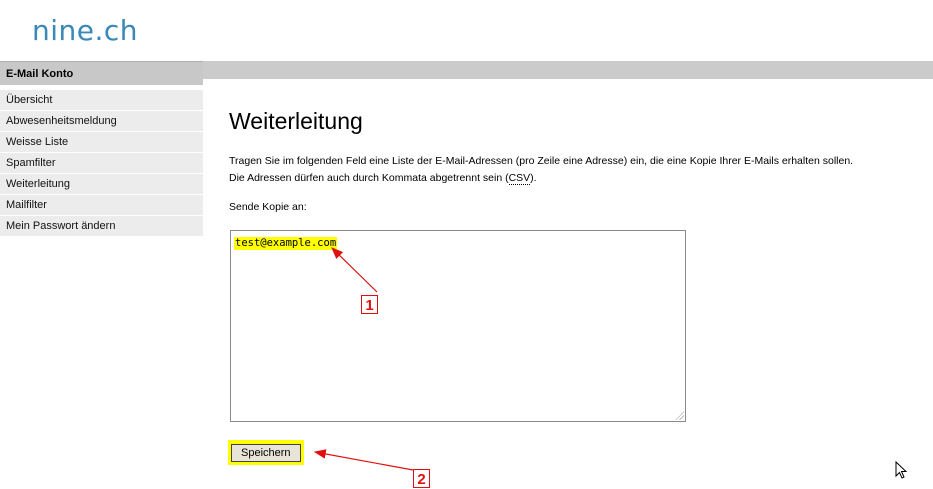 The height and width of the screenshot is (489, 933). Describe the element at coordinates (363, 359) in the screenshot. I see `annotation-arrows` at that location.